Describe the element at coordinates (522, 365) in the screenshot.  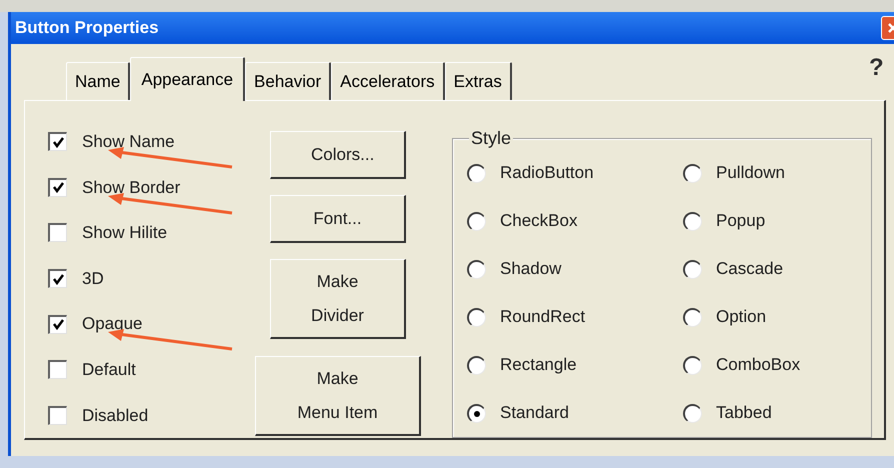
I see `radio-option: Rectangle` at that location.